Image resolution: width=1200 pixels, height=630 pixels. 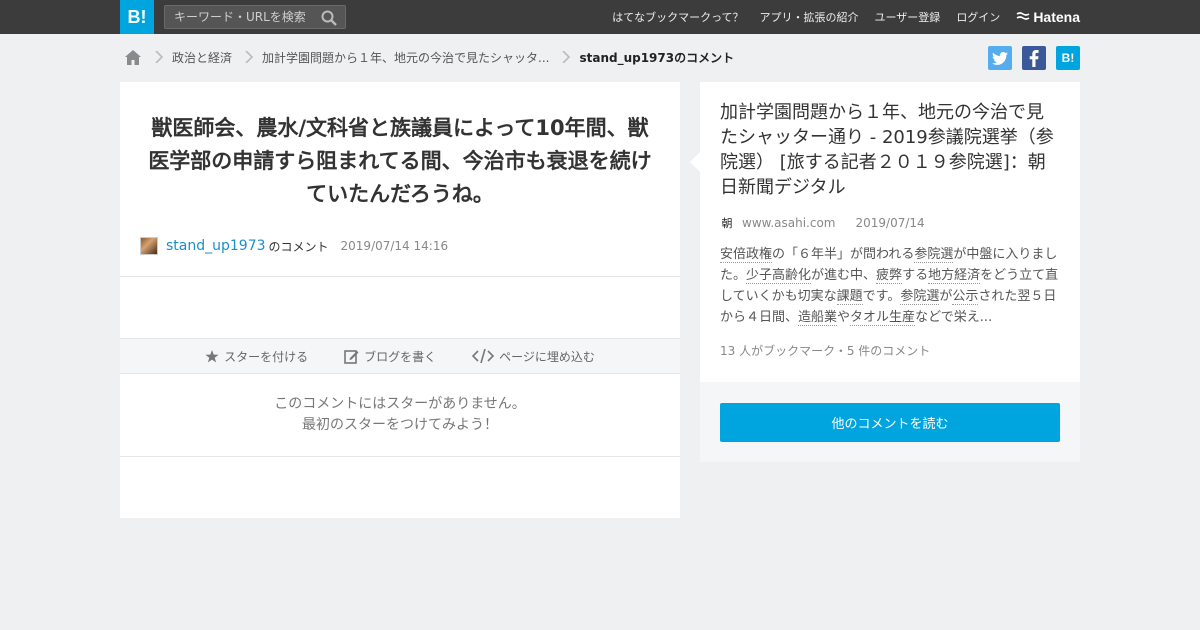 I want to click on facebook-share-button, so click(x=1034, y=58).